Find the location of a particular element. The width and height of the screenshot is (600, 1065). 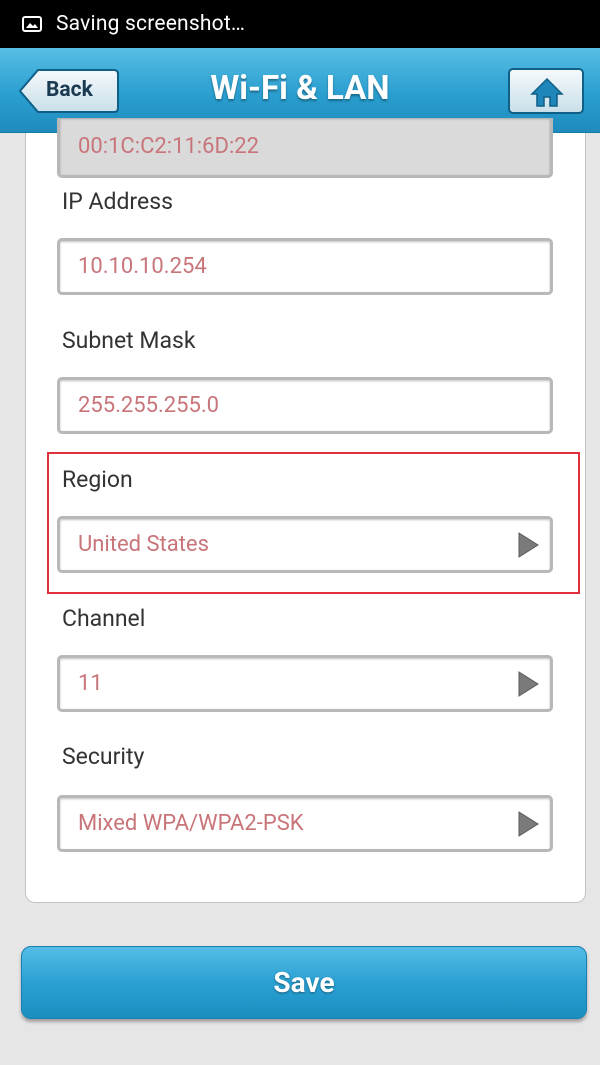

home-icon is located at coordinates (547, 92).